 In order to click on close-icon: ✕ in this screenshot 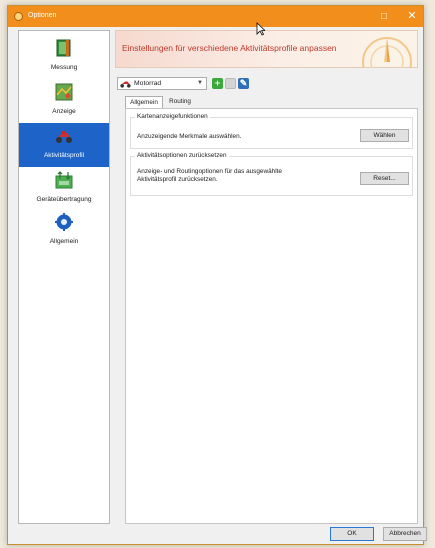, I will do `click(412, 16)`.